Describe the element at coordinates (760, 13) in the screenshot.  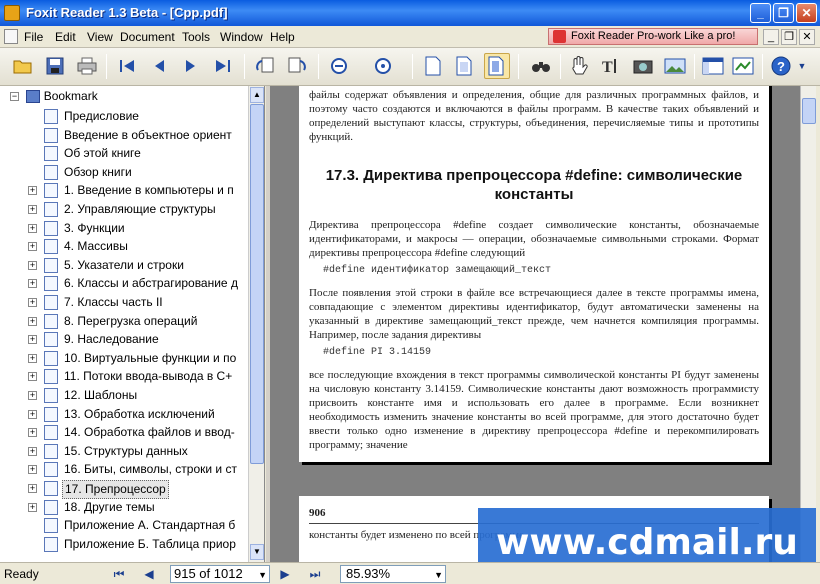
I see `minimize-button: _` at that location.